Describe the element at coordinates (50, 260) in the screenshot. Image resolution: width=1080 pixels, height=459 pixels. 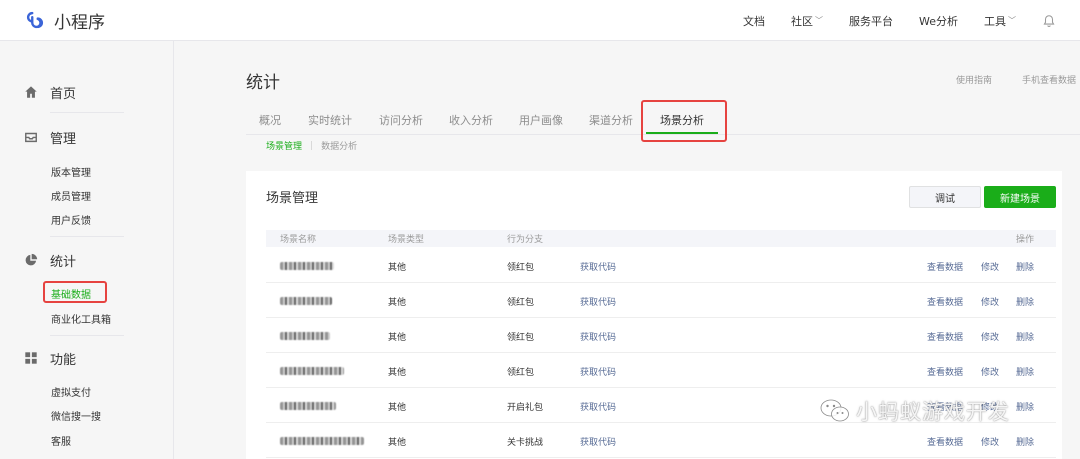
I see `sidebar-group-stats: 统计` at that location.